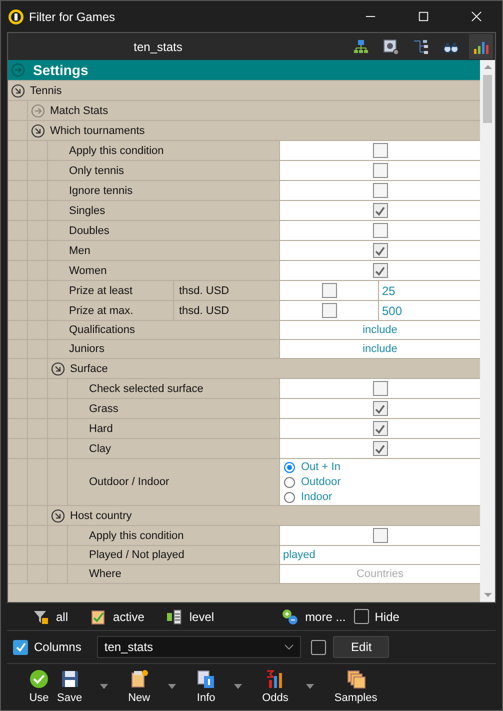  I want to click on property-label: Outdoor / Indoor, so click(129, 482).